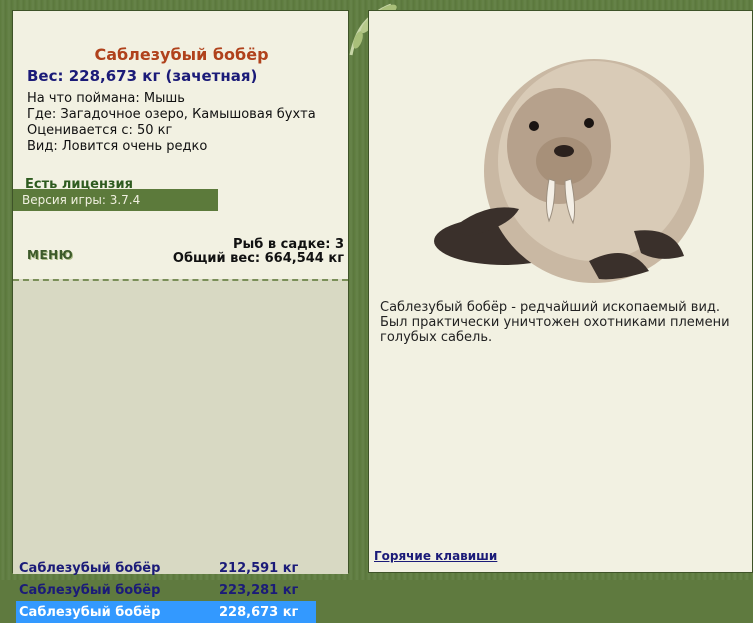 This screenshot has height=623, width=753. What do you see at coordinates (435, 556) in the screenshot?
I see `hotkeys-link: Горячие клавиши` at bounding box center [435, 556].